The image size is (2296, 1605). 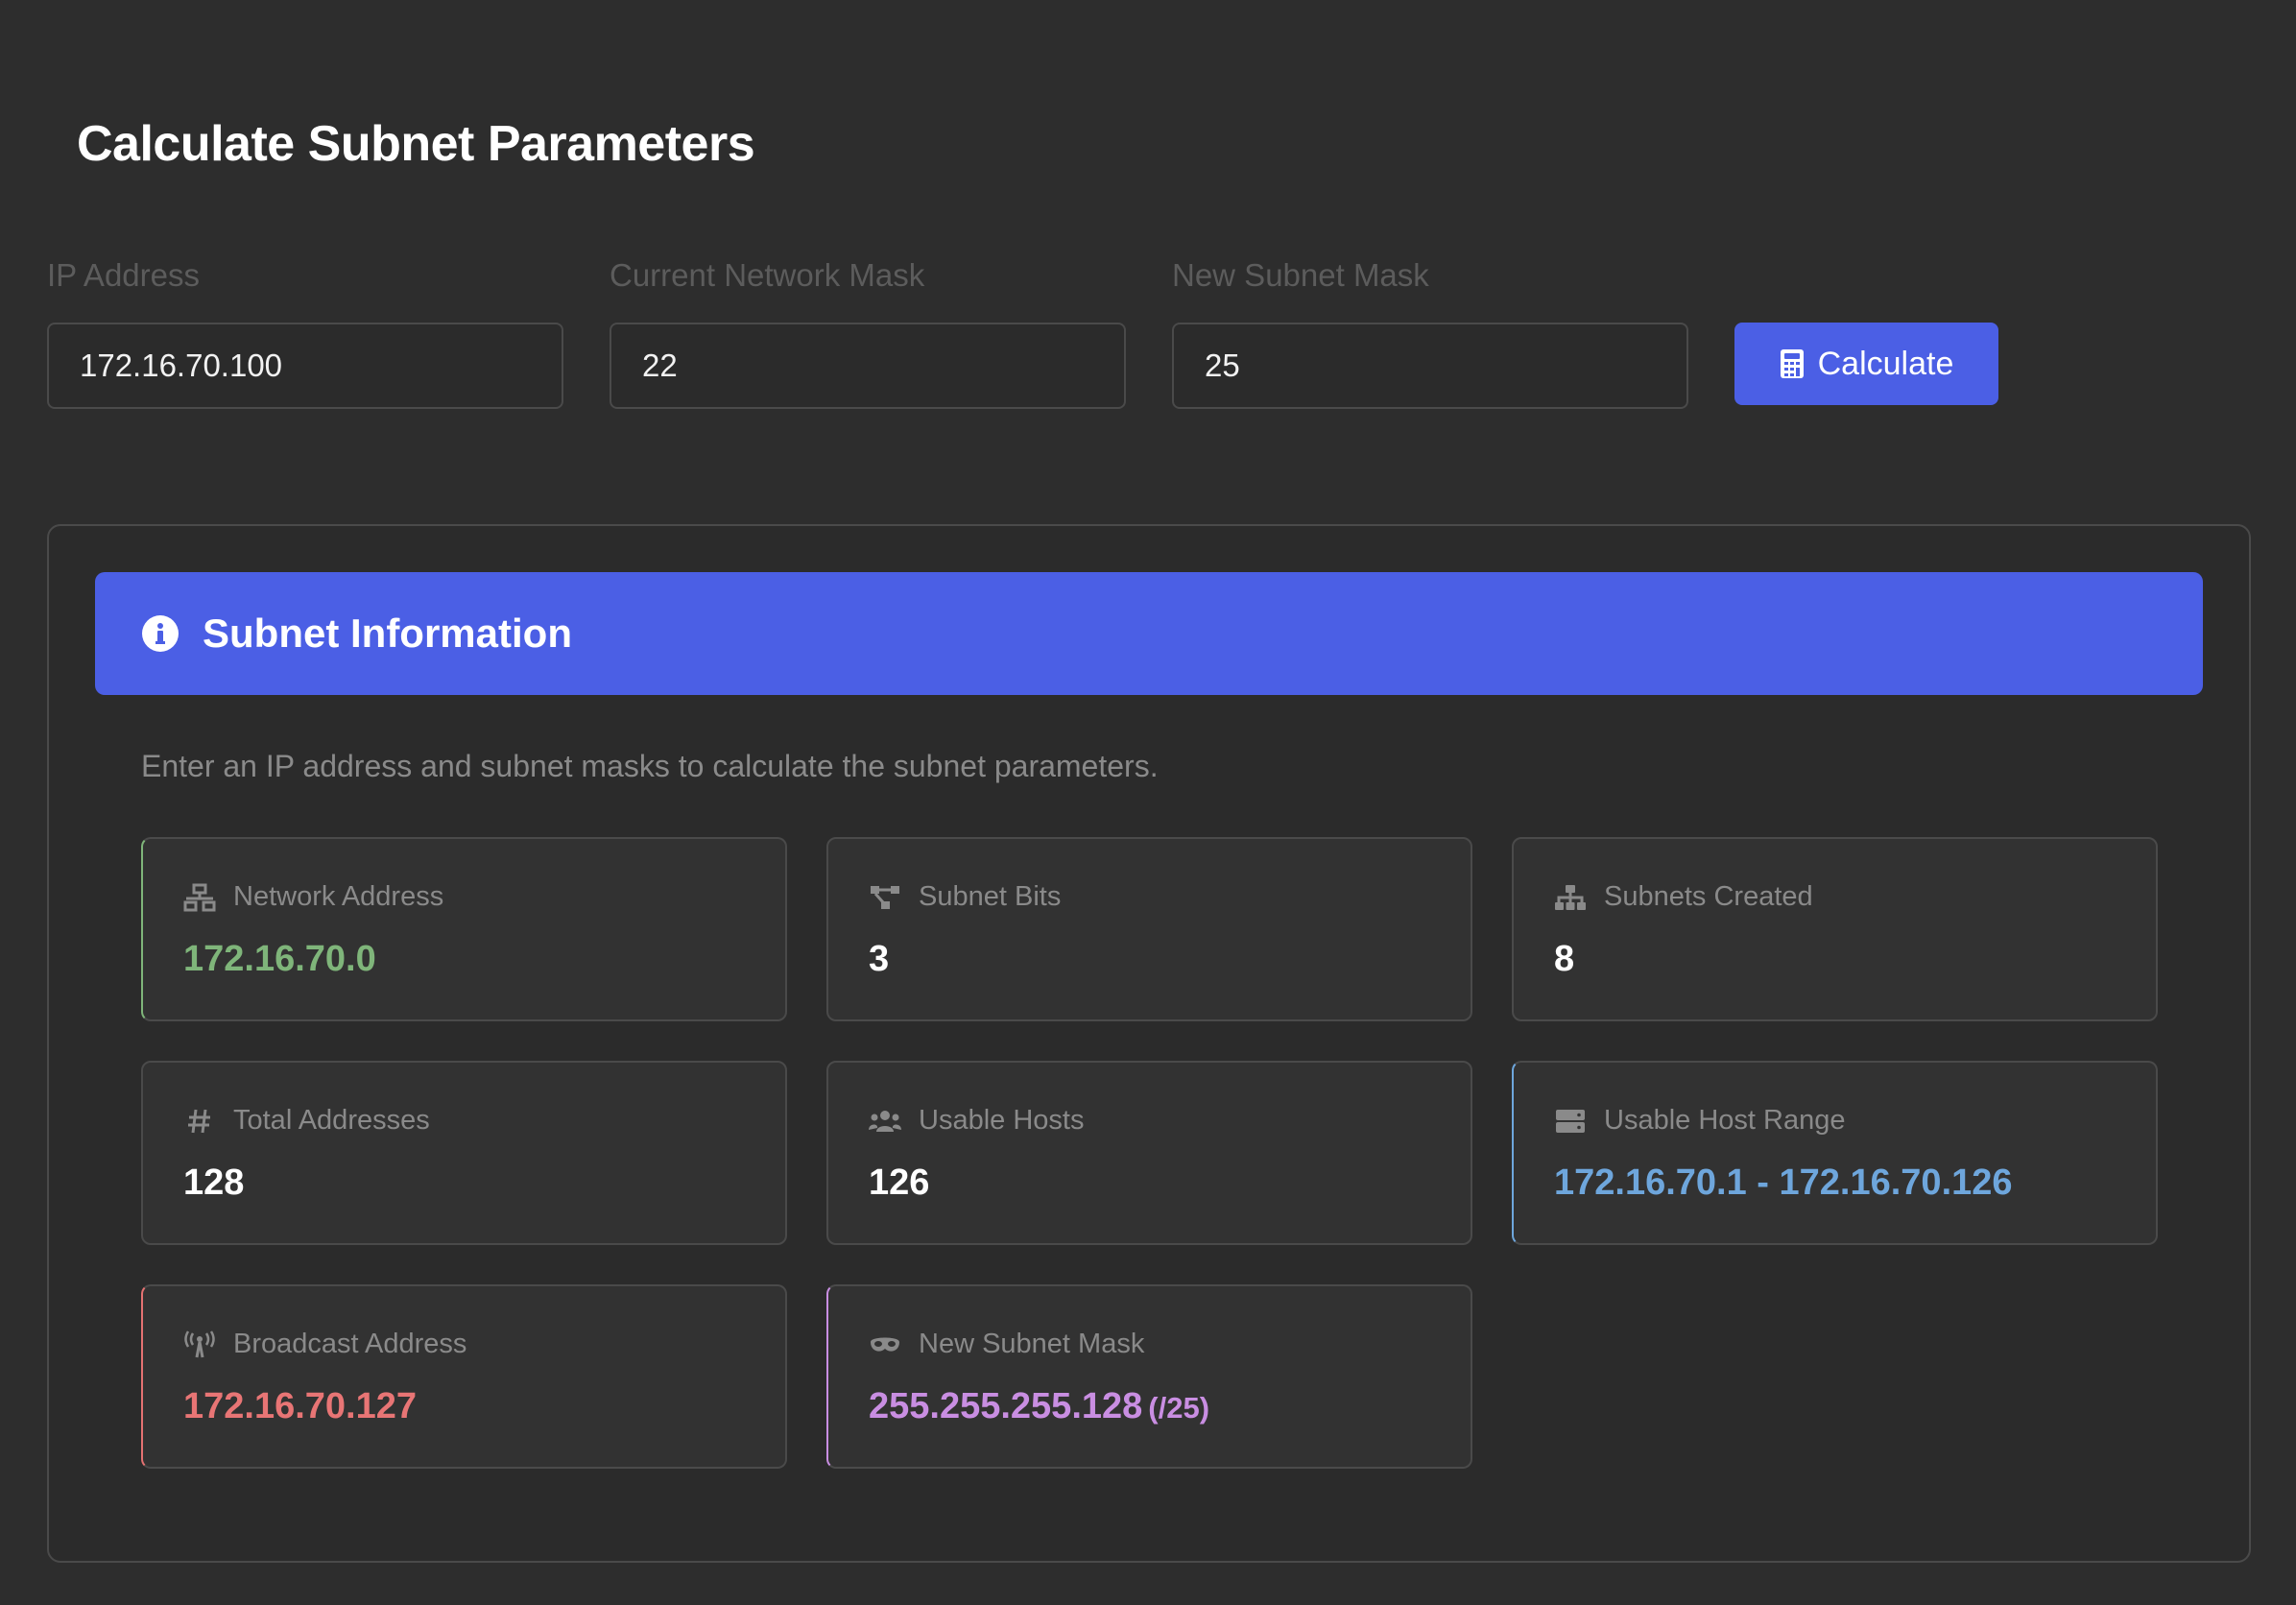 I want to click on usable-host-range-label: Usable Host Range, so click(x=1725, y=1120).